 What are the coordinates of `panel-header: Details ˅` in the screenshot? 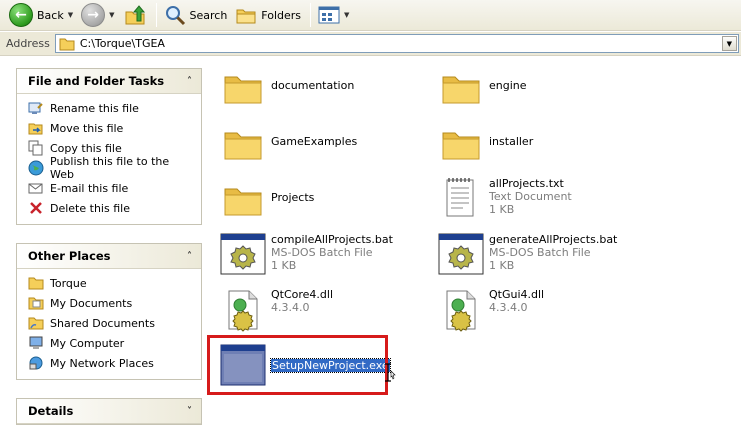 It's located at (109, 411).